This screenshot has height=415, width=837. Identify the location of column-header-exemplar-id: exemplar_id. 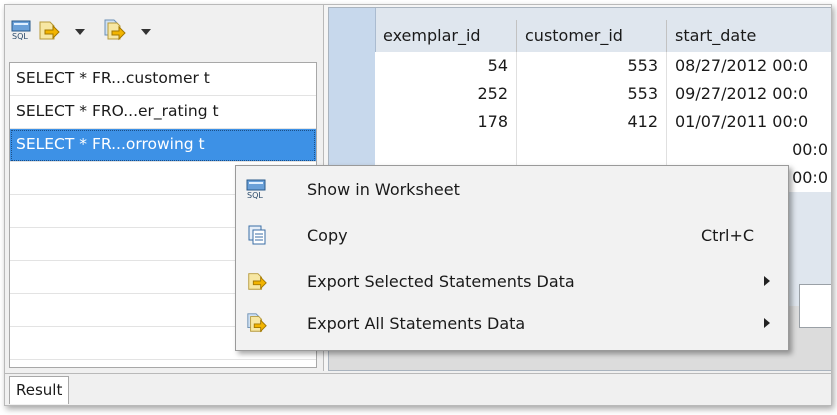
(446, 36).